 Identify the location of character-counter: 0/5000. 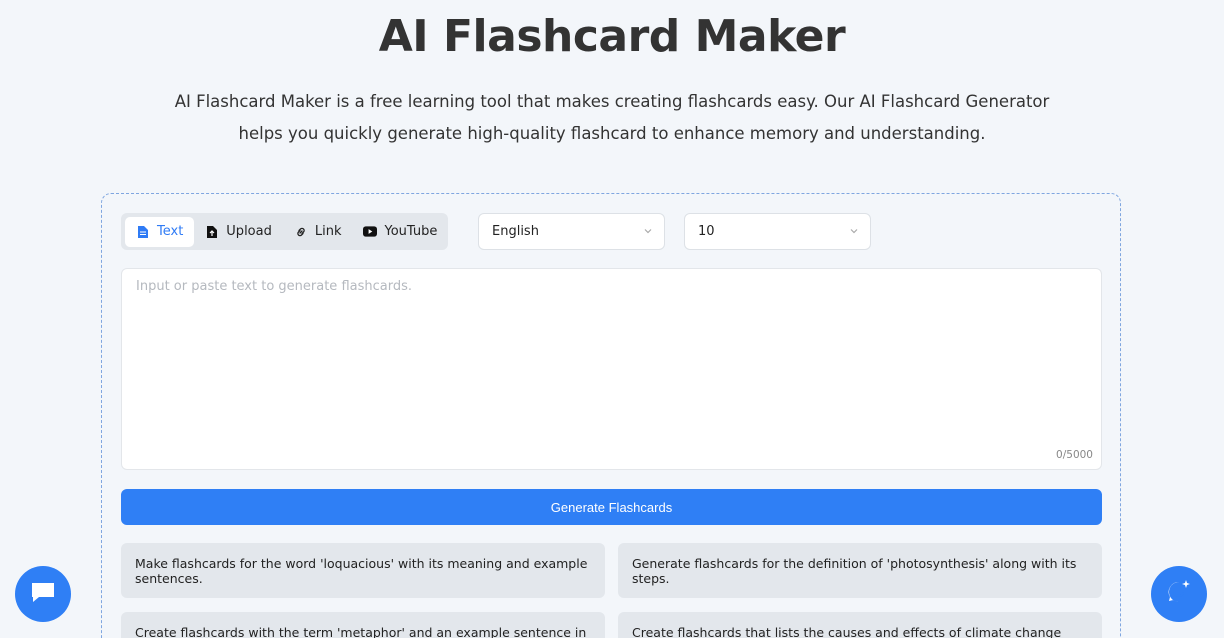
(1074, 455).